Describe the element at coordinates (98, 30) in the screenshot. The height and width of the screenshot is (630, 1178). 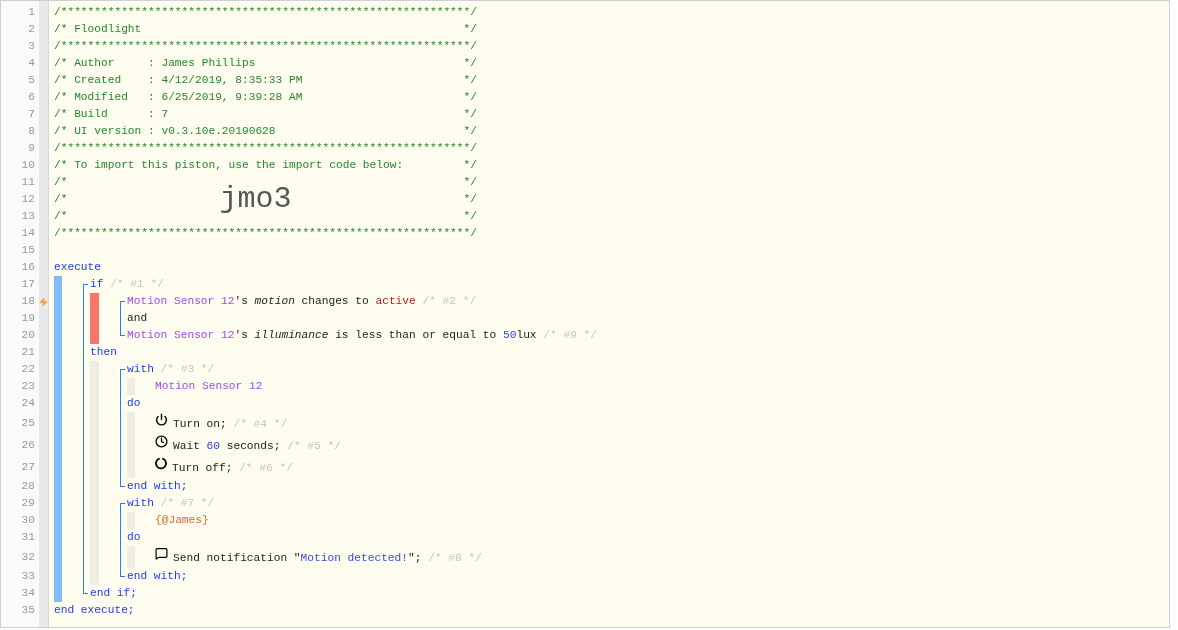
I see `comment-text: /* Floodlight` at that location.